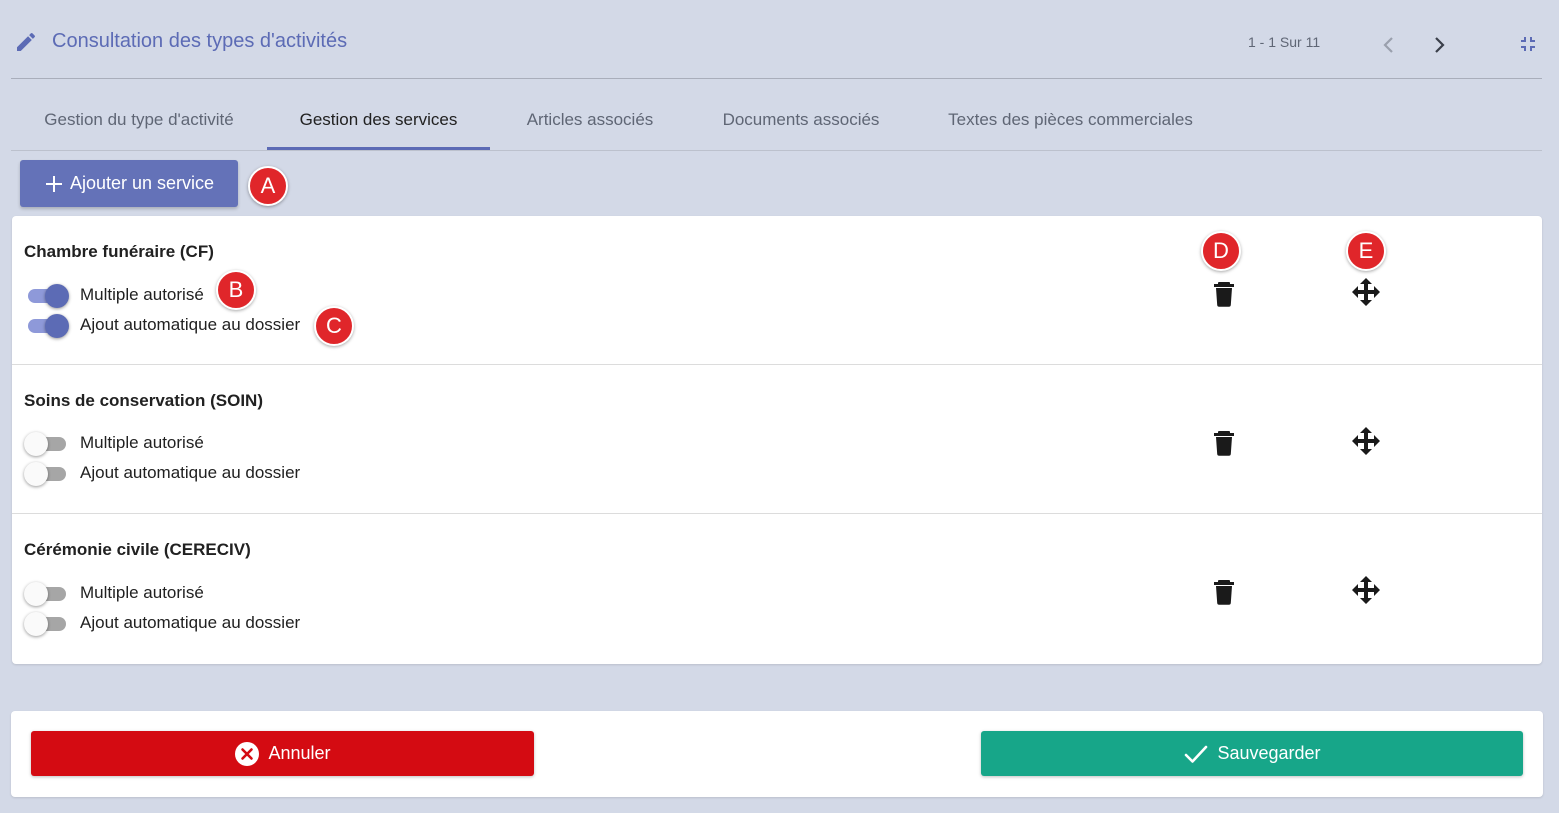 Image resolution: width=1559 pixels, height=813 pixels. What do you see at coordinates (142, 183) in the screenshot?
I see `add-service-label: Ajouter un service` at bounding box center [142, 183].